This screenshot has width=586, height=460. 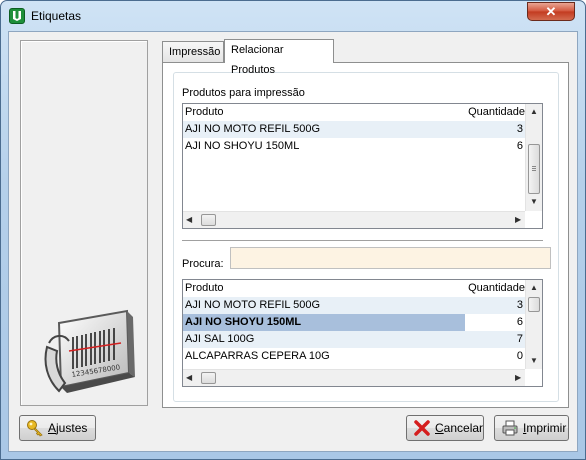 I want to click on catalog-header: Produto Quantidade, so click(x=354, y=288).